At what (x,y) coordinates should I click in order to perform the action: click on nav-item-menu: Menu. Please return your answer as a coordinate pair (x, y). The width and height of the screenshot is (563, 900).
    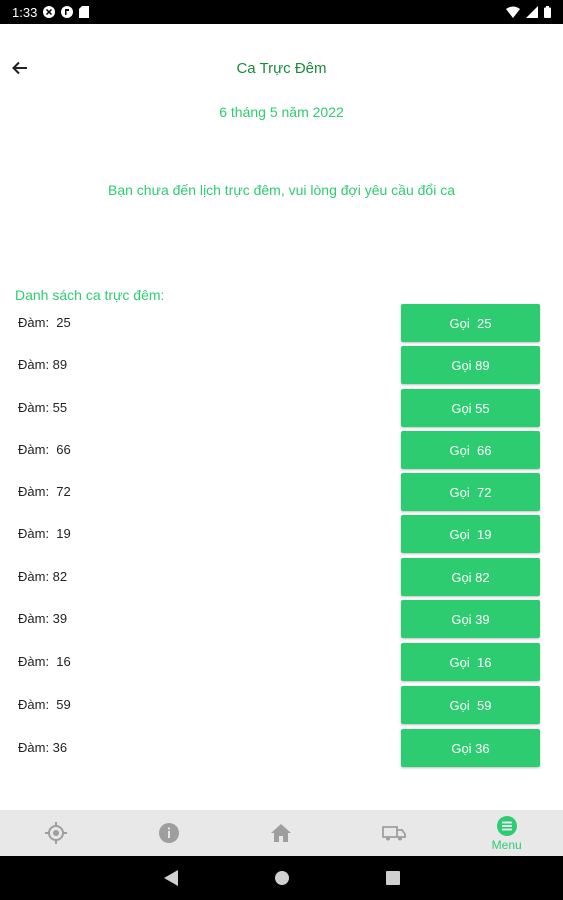
    Looking at the image, I should click on (506, 833).